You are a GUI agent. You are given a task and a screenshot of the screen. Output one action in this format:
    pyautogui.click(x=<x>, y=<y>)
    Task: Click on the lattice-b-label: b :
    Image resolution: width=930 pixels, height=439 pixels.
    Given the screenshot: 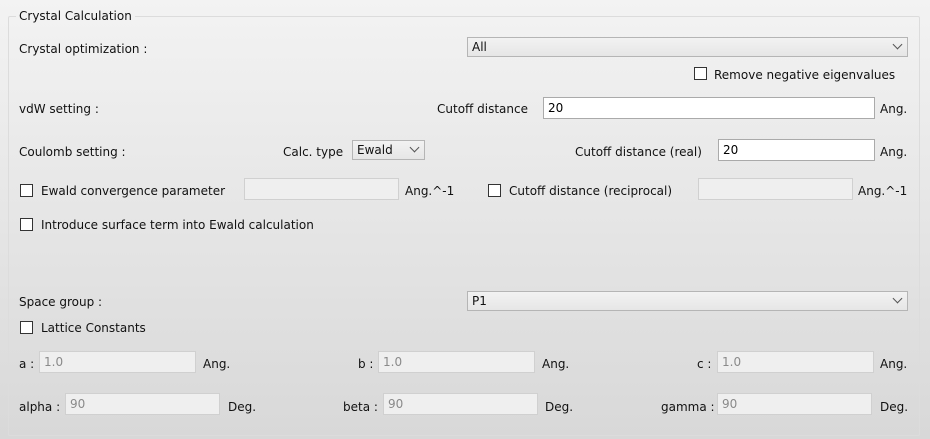 What is the action you would take?
    pyautogui.click(x=366, y=364)
    